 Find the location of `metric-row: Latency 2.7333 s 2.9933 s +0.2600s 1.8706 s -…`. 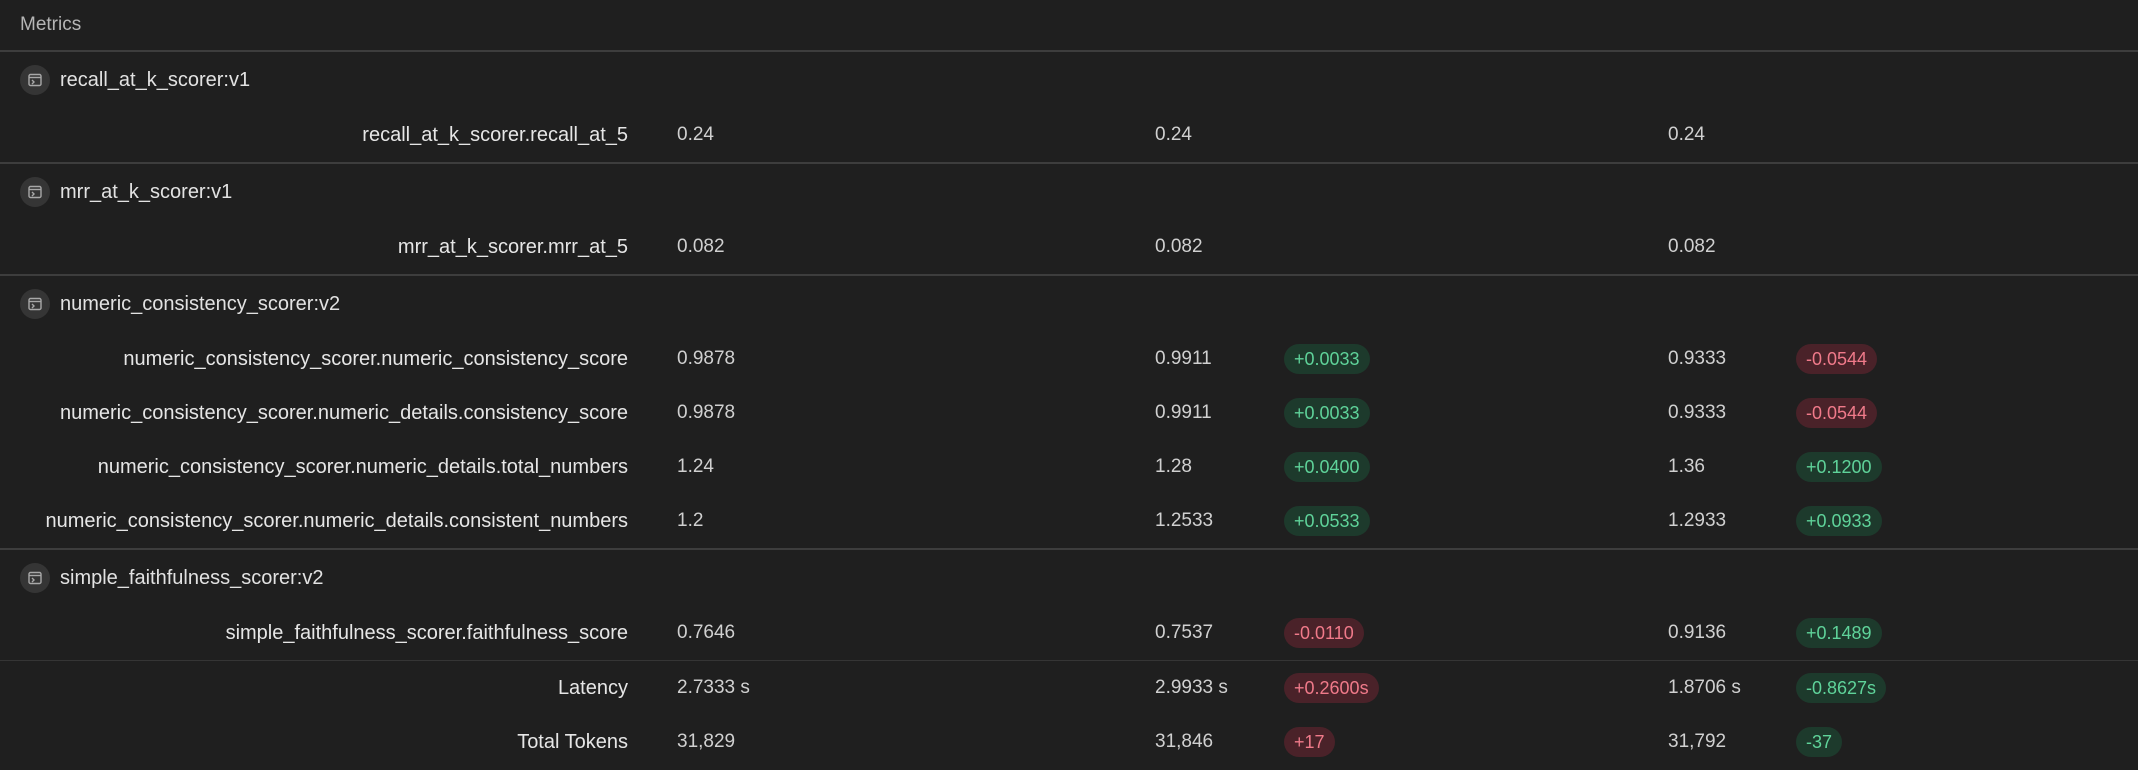

metric-row: Latency 2.7333 s 2.9933 s +0.2600s 1.8706 s -… is located at coordinates (1069, 688).